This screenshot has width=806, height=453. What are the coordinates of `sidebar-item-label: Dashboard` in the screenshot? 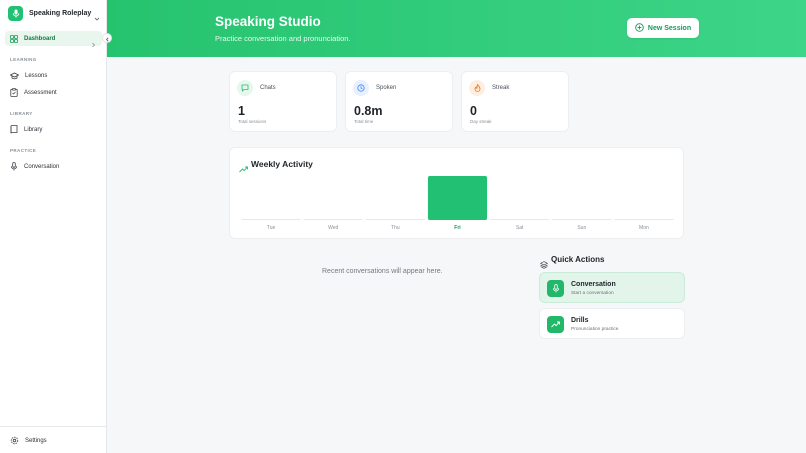 It's located at (40, 38).